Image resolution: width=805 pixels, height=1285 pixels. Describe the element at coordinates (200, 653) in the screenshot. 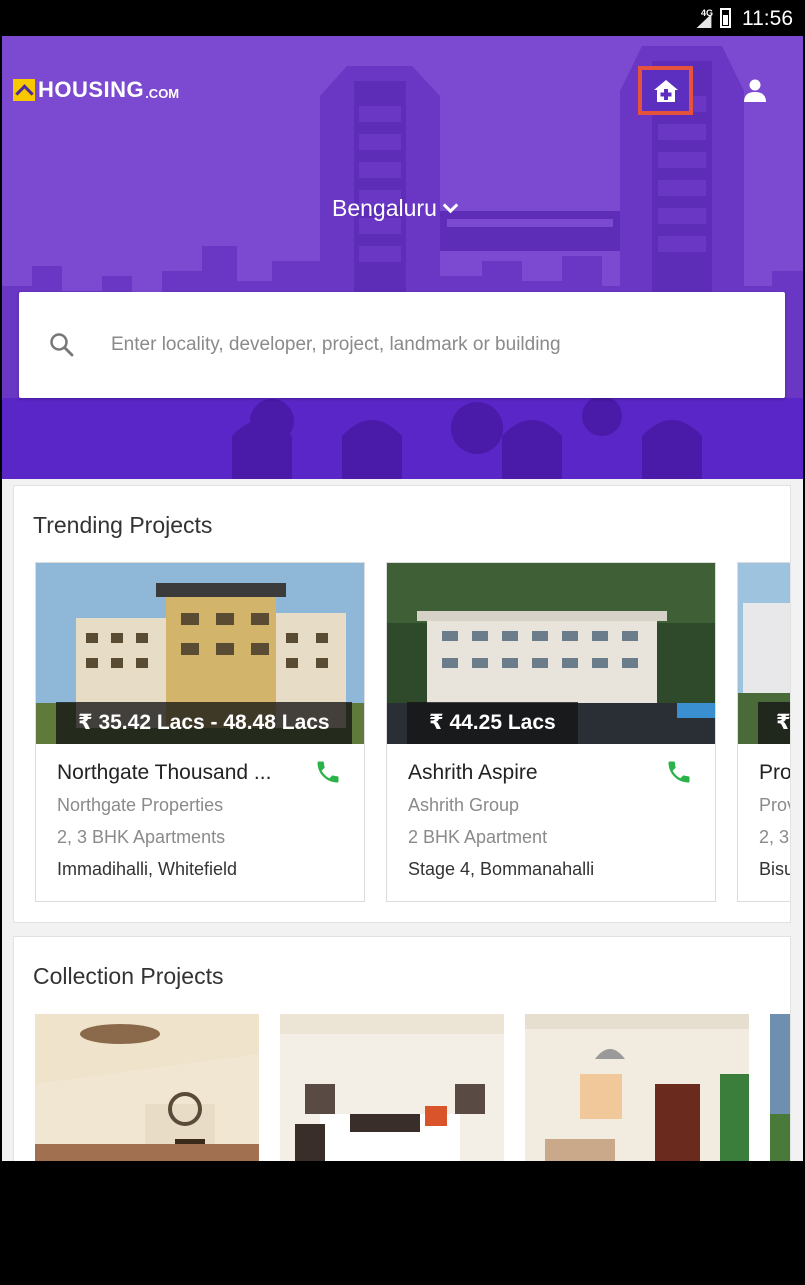

I see `project-image: ₹ 35.42 Lacs - 48.48 Lacs` at that location.